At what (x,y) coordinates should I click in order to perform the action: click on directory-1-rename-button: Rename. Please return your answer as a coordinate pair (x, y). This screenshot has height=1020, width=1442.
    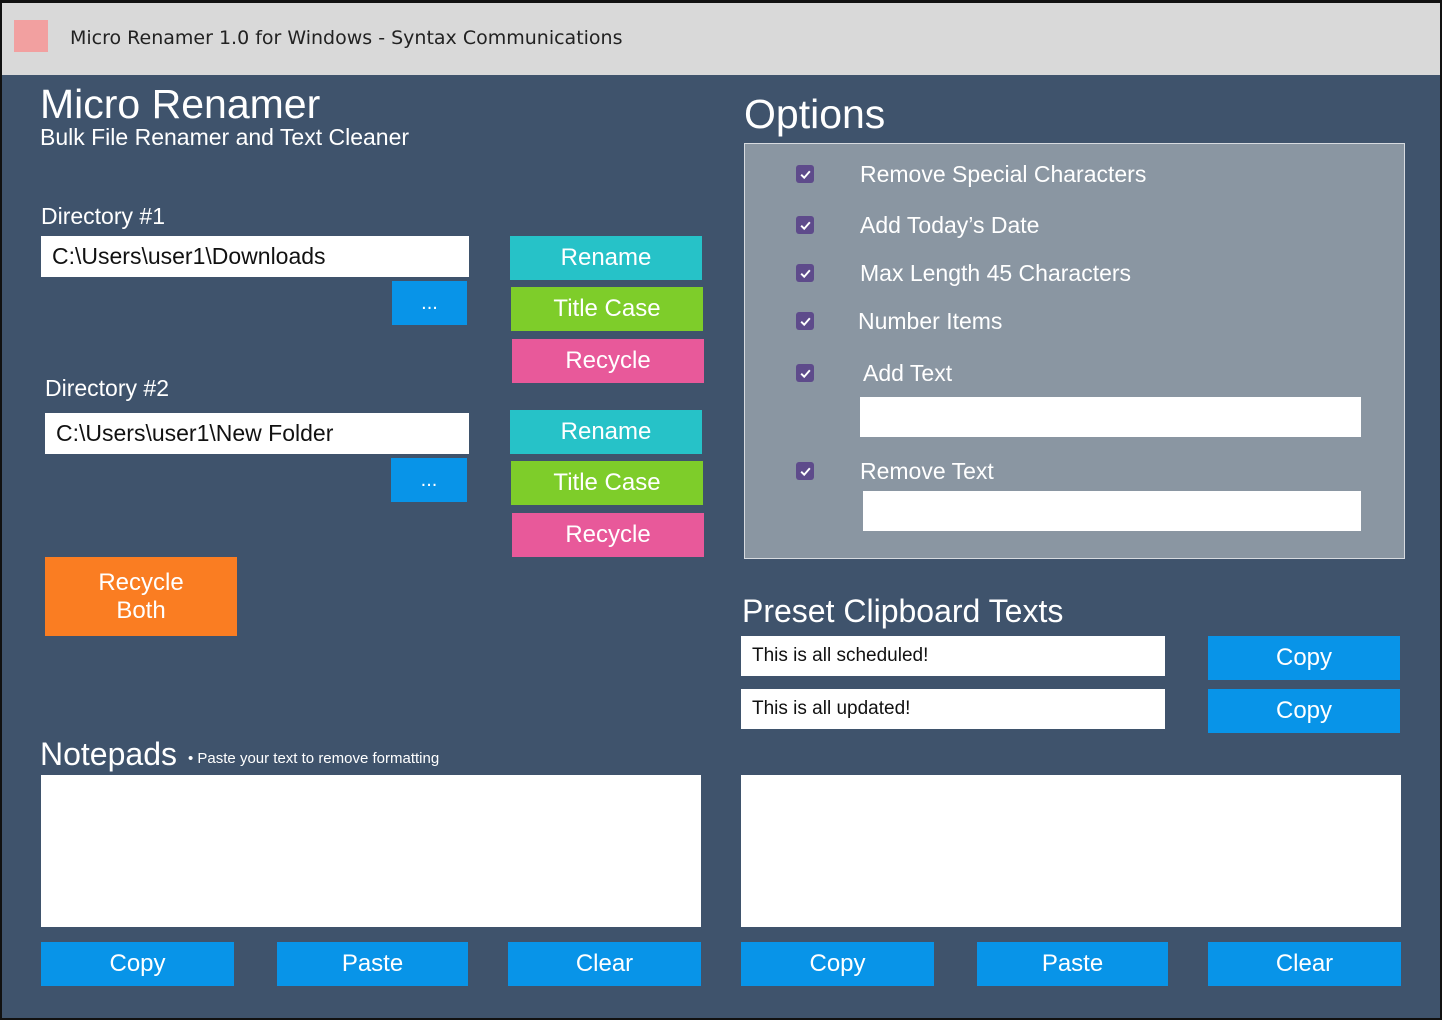
    Looking at the image, I should click on (606, 258).